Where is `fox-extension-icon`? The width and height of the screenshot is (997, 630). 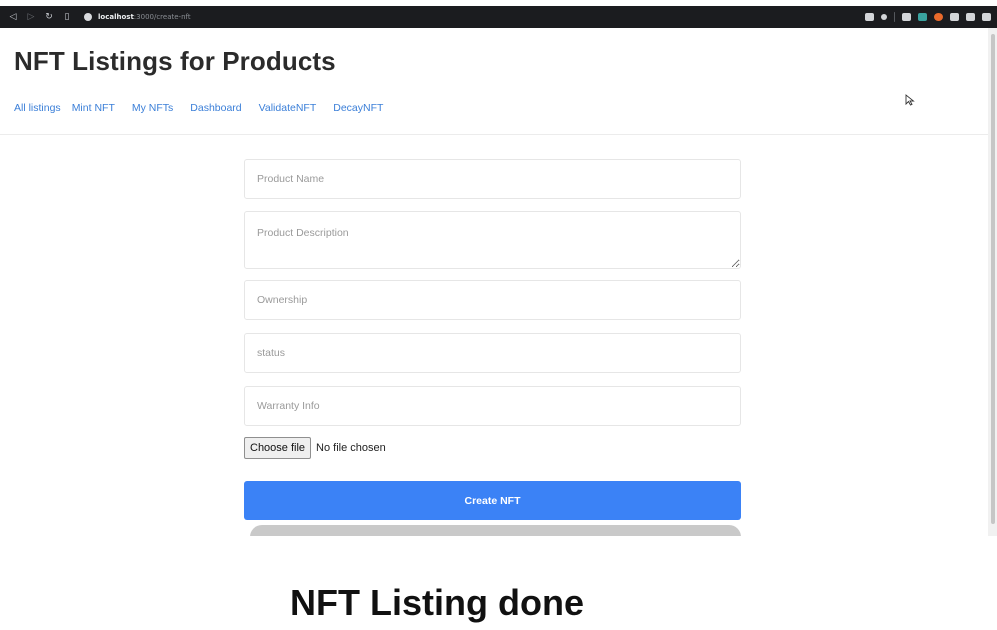 fox-extension-icon is located at coordinates (938, 17).